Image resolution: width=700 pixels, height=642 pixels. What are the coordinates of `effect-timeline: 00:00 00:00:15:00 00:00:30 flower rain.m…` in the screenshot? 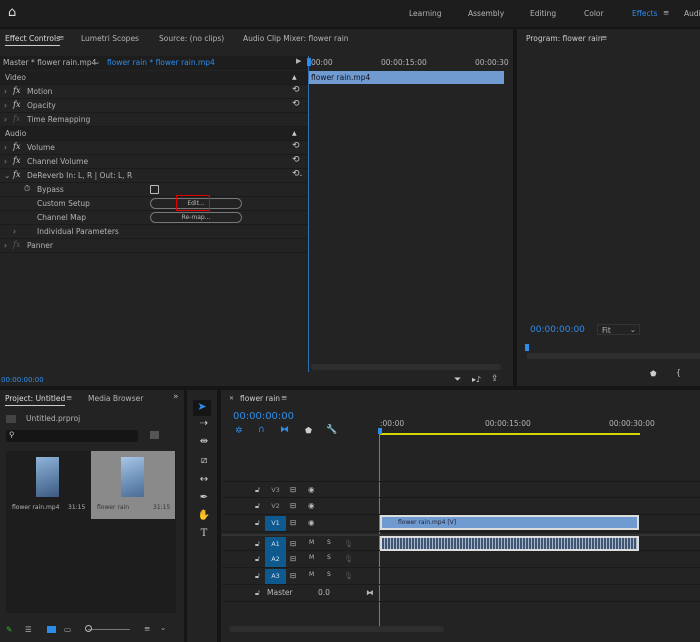 It's located at (408, 214).